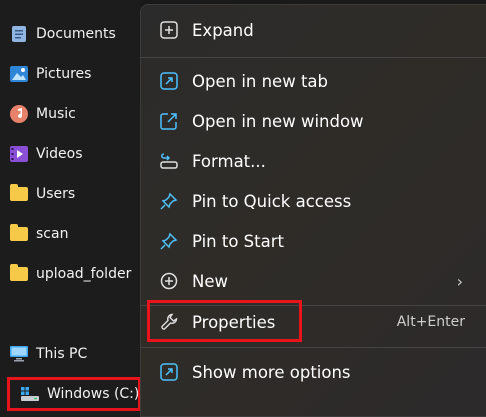 Image resolution: width=486 pixels, height=417 pixels. What do you see at coordinates (313, 30) in the screenshot?
I see `menu-item-expand: Expand` at bounding box center [313, 30].